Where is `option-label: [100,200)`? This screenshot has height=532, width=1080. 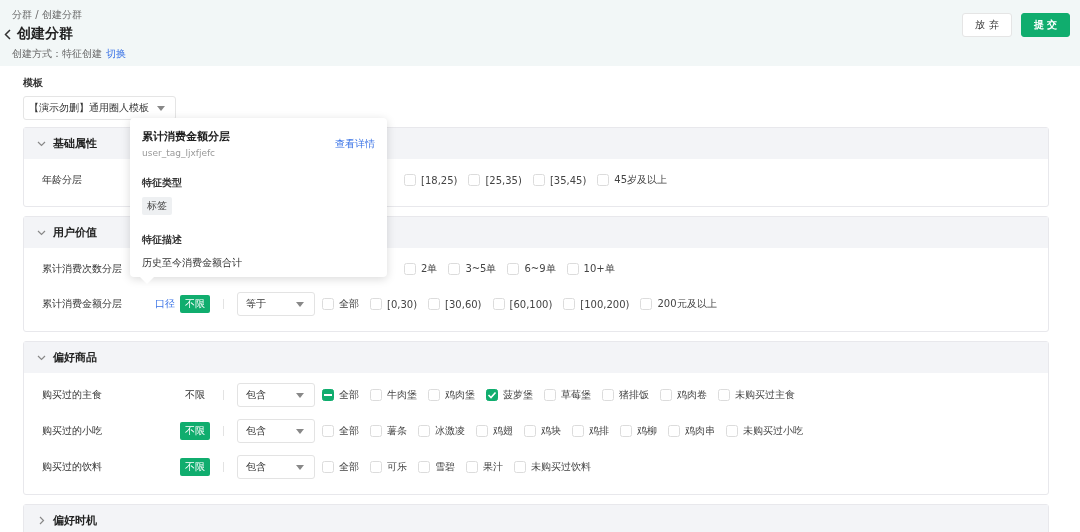
option-label: [100,200) is located at coordinates (605, 304).